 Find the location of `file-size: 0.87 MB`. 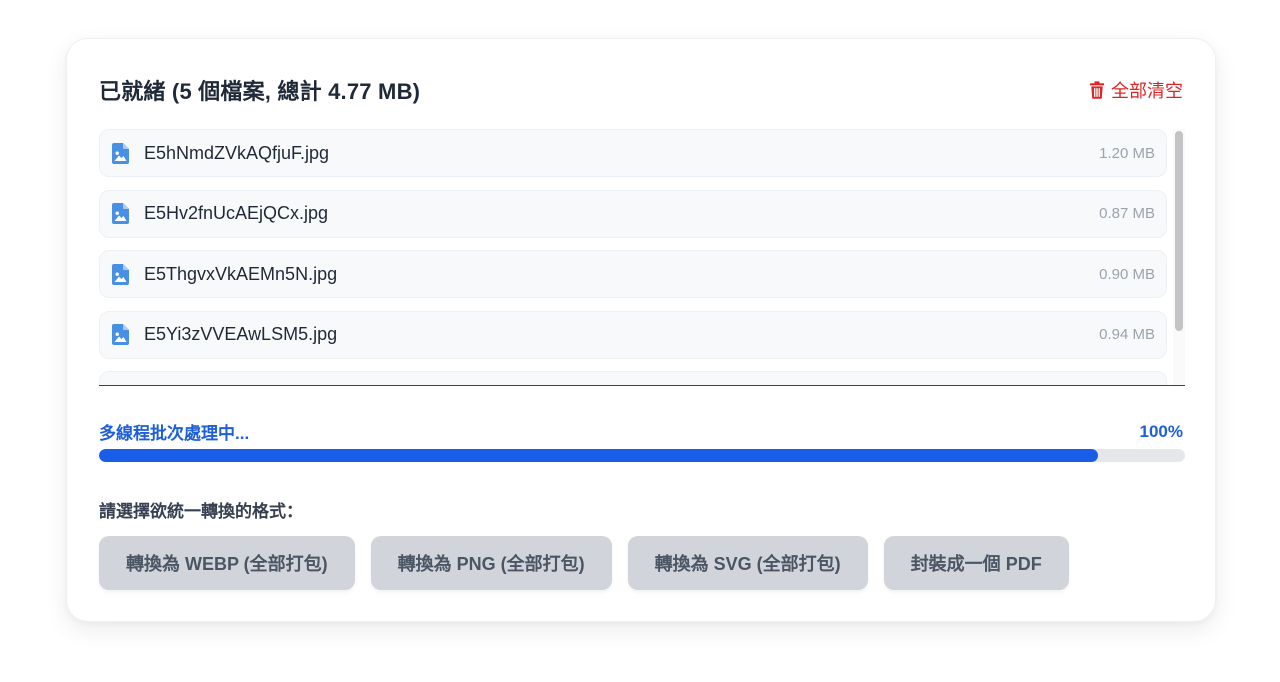

file-size: 0.87 MB is located at coordinates (1127, 214).